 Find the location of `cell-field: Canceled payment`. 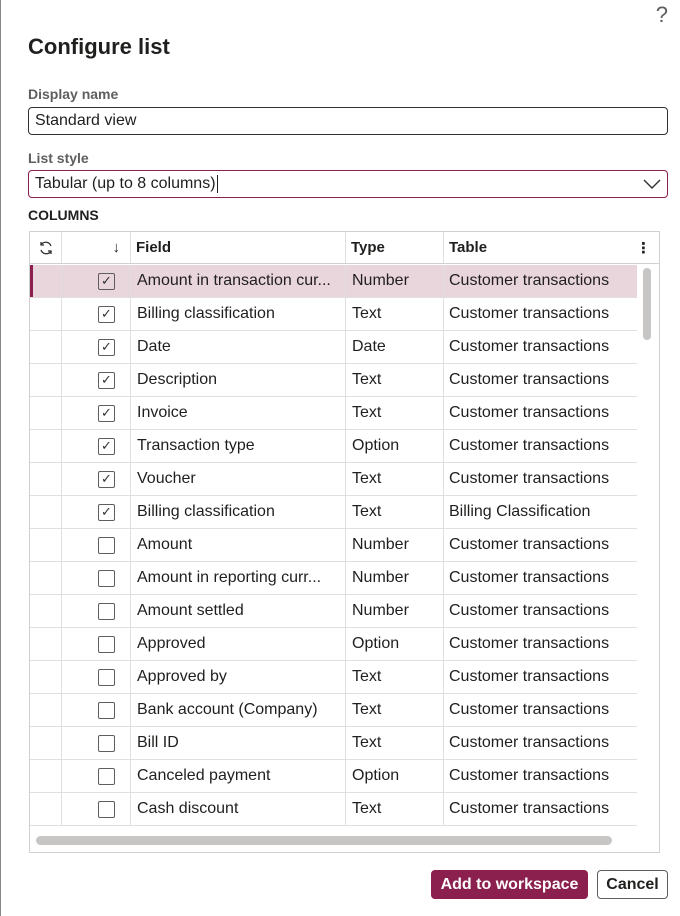

cell-field: Canceled payment is located at coordinates (238, 776).